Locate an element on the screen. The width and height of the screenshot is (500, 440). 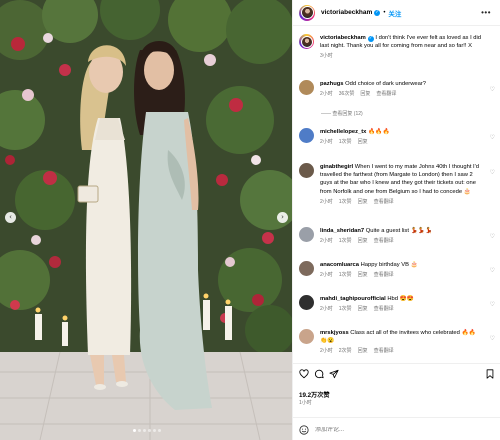
comment-item: michellelopez_tx 🔥🔥🔥 2小时 1次赞 回复 ♡ is located at coordinates (397, 137).